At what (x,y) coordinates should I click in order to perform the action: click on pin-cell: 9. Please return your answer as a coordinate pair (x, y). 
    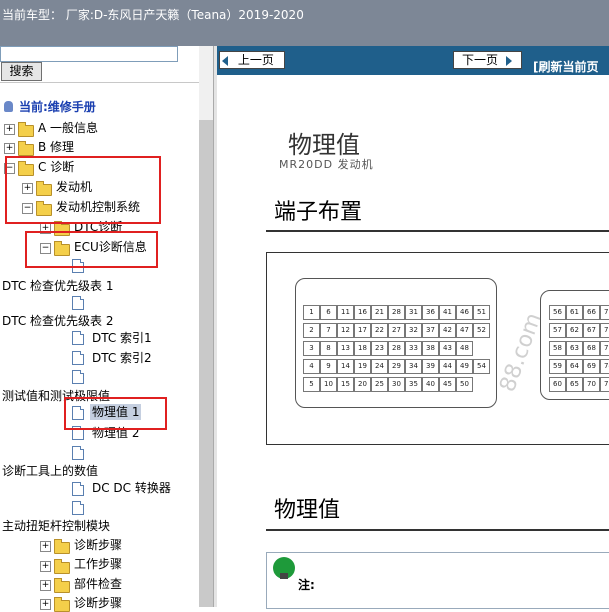
    Looking at the image, I should click on (328, 366).